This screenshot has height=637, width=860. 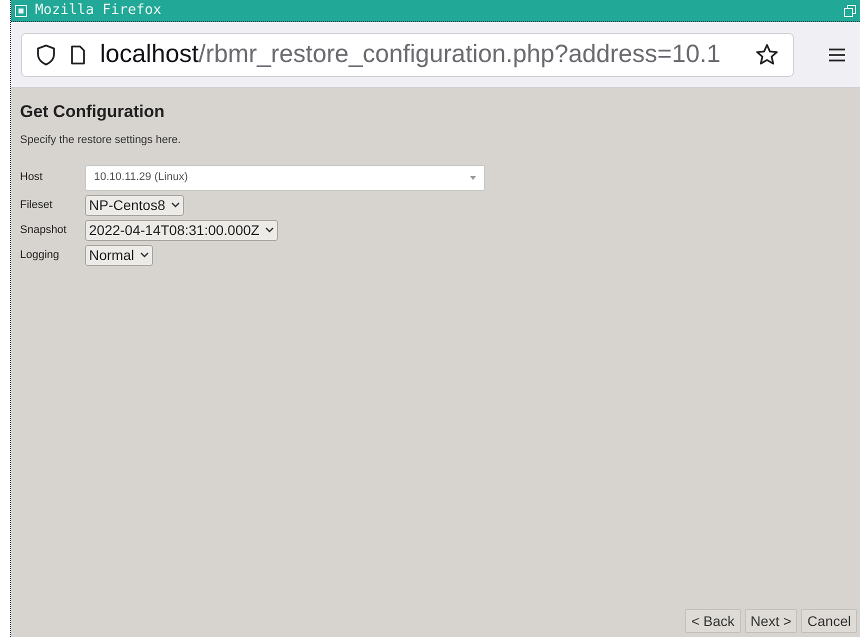 I want to click on wizard-button: < Back, so click(x=713, y=621).